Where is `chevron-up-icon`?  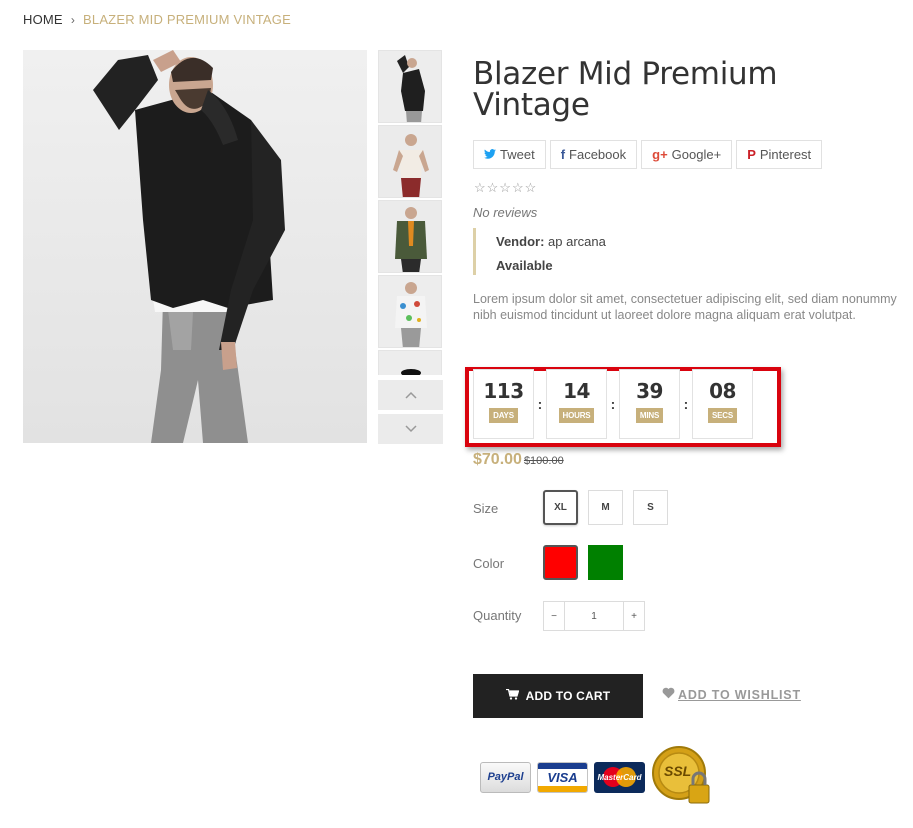 chevron-up-icon is located at coordinates (410, 395).